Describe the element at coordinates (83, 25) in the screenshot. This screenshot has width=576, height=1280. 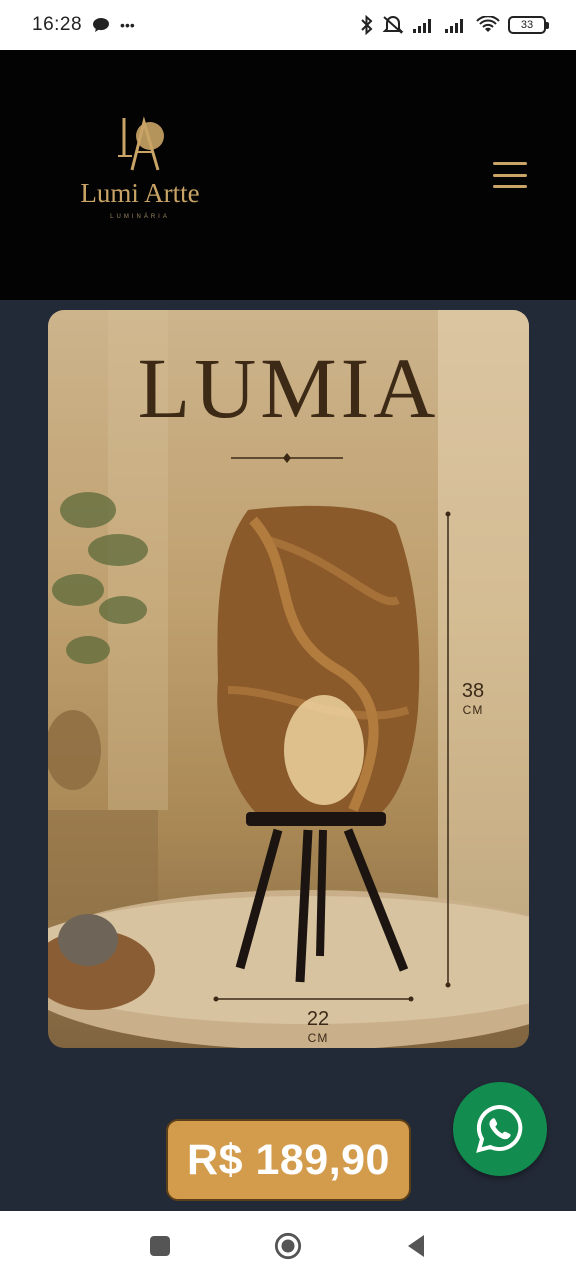
I see `status-left: 16:28 •••` at that location.